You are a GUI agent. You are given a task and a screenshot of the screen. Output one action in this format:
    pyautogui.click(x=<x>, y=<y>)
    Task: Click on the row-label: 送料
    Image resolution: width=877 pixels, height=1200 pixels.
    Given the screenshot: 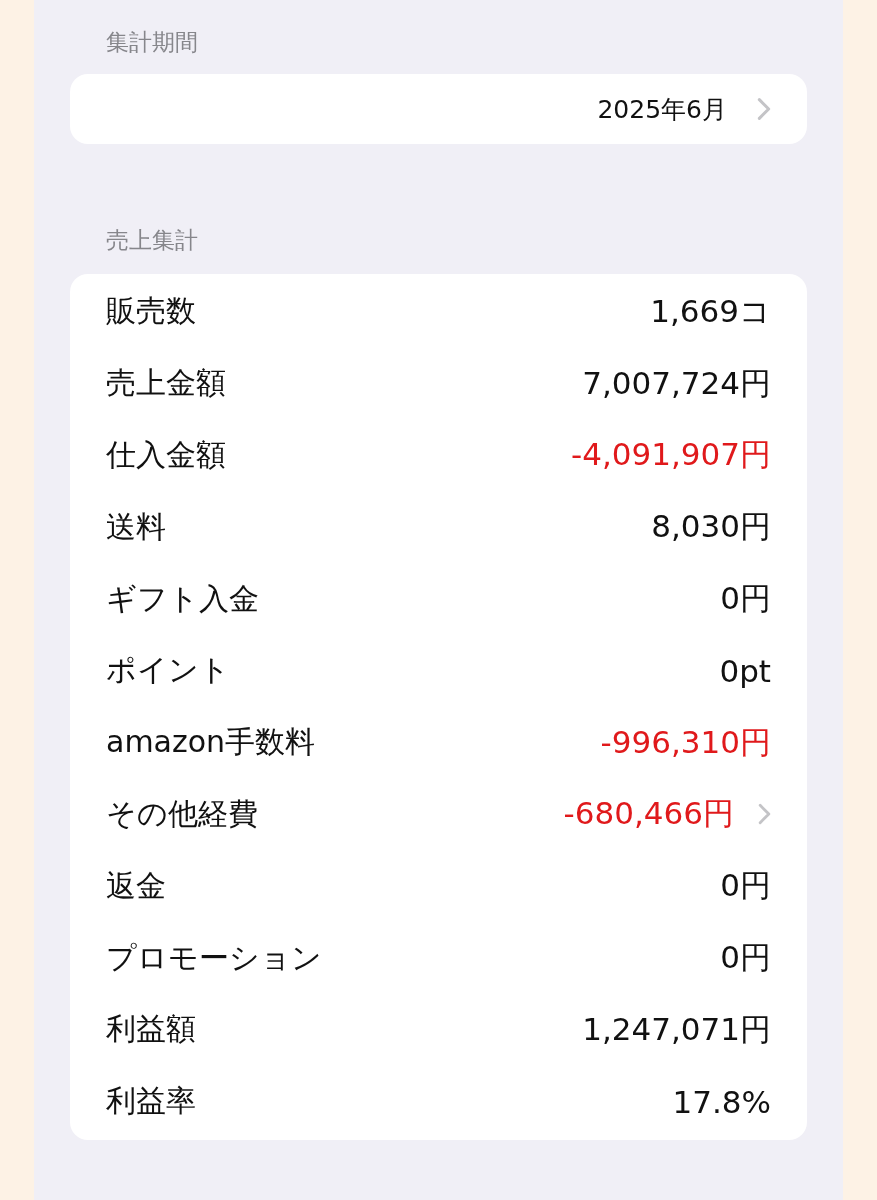 What is the action you would take?
    pyautogui.click(x=136, y=526)
    